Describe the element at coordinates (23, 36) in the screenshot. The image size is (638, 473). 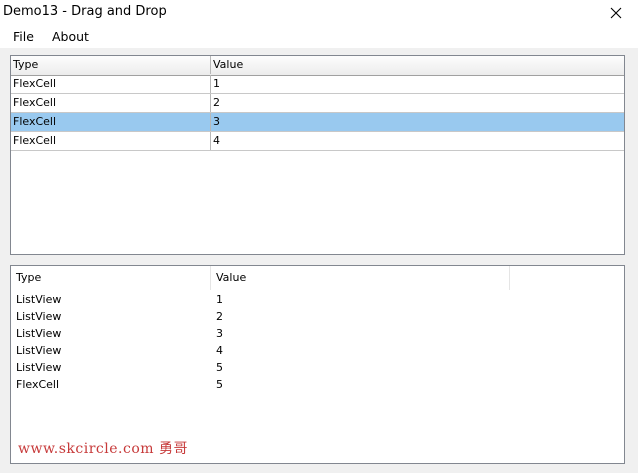
I see `menu-file: File` at that location.